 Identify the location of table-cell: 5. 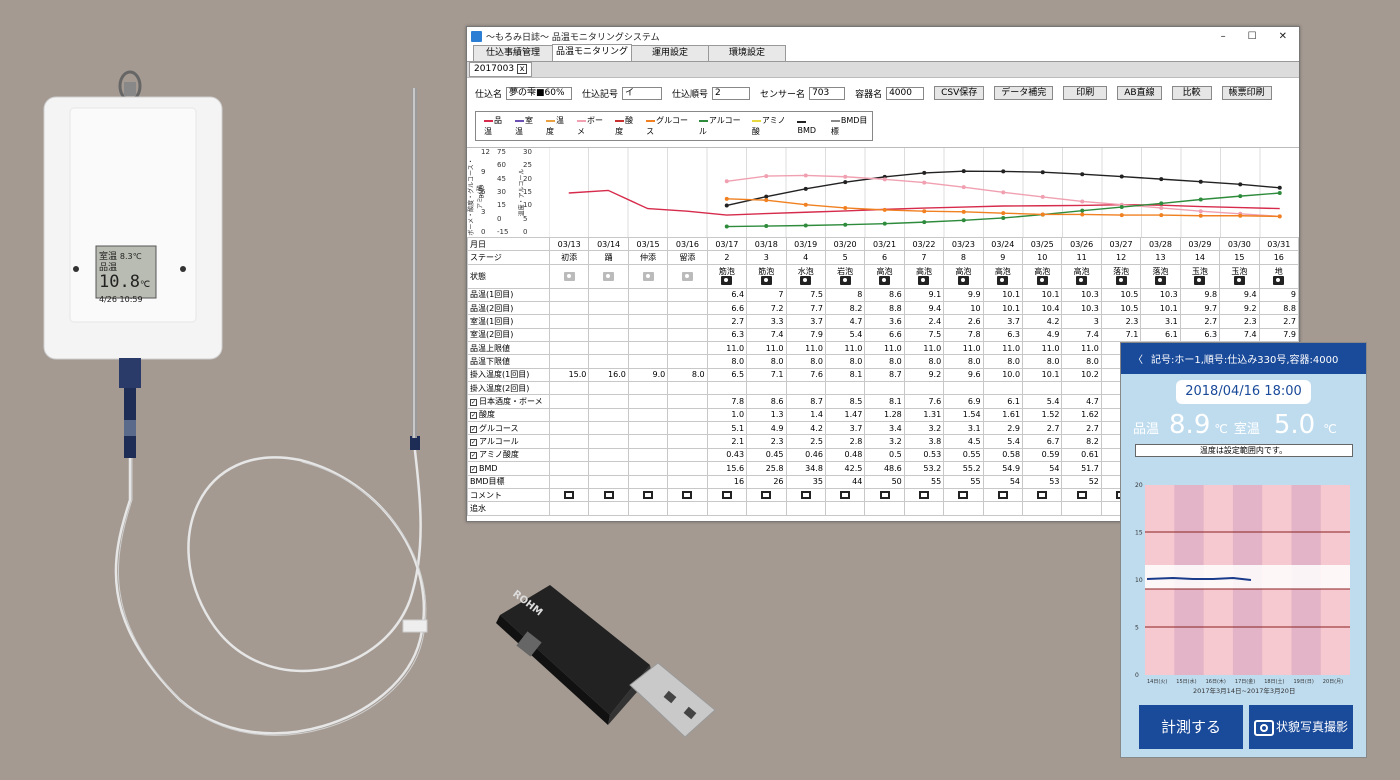
(845, 257).